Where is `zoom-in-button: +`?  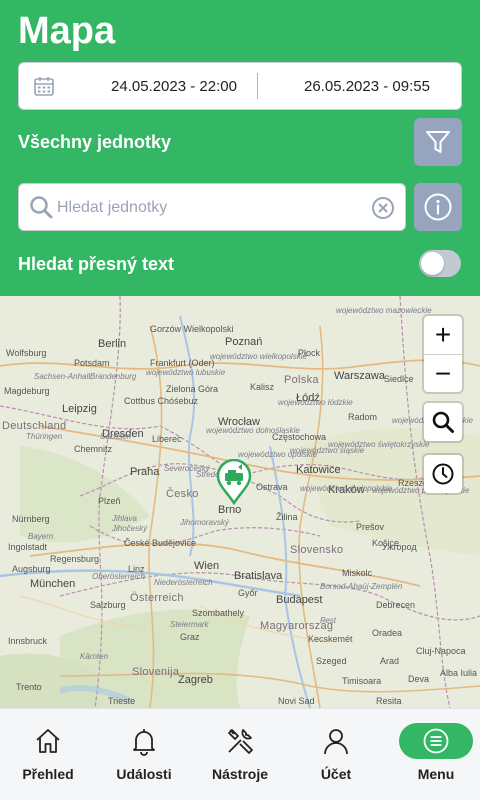
zoom-in-button: + is located at coordinates (443, 335).